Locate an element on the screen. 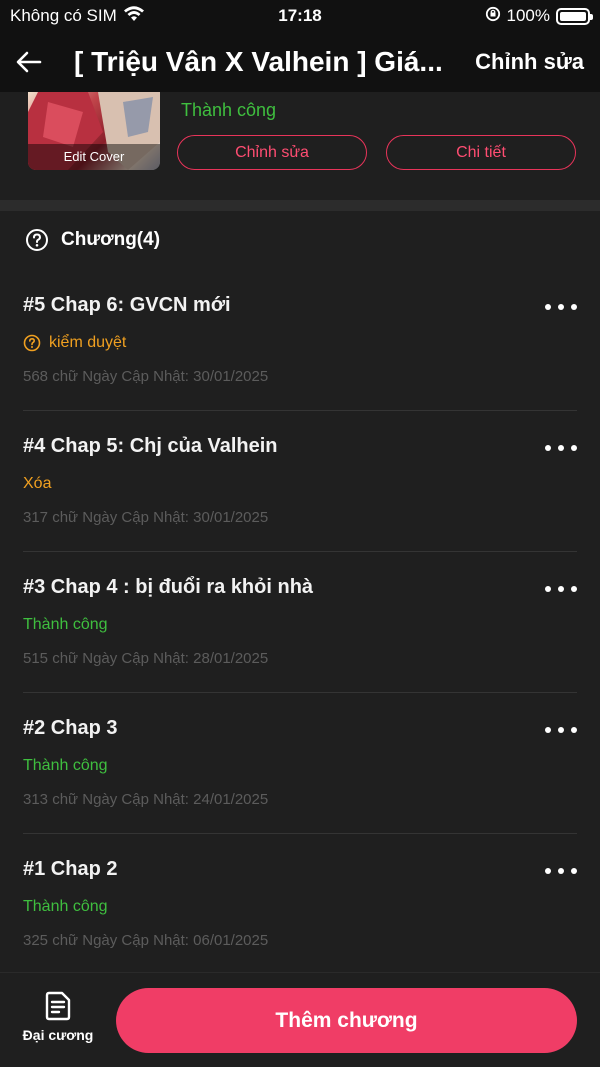 The width and height of the screenshot is (600, 1067). chapter-meta: 568 chữ Ngày Cập Nhật: 30/01/2025 is located at coordinates (146, 376).